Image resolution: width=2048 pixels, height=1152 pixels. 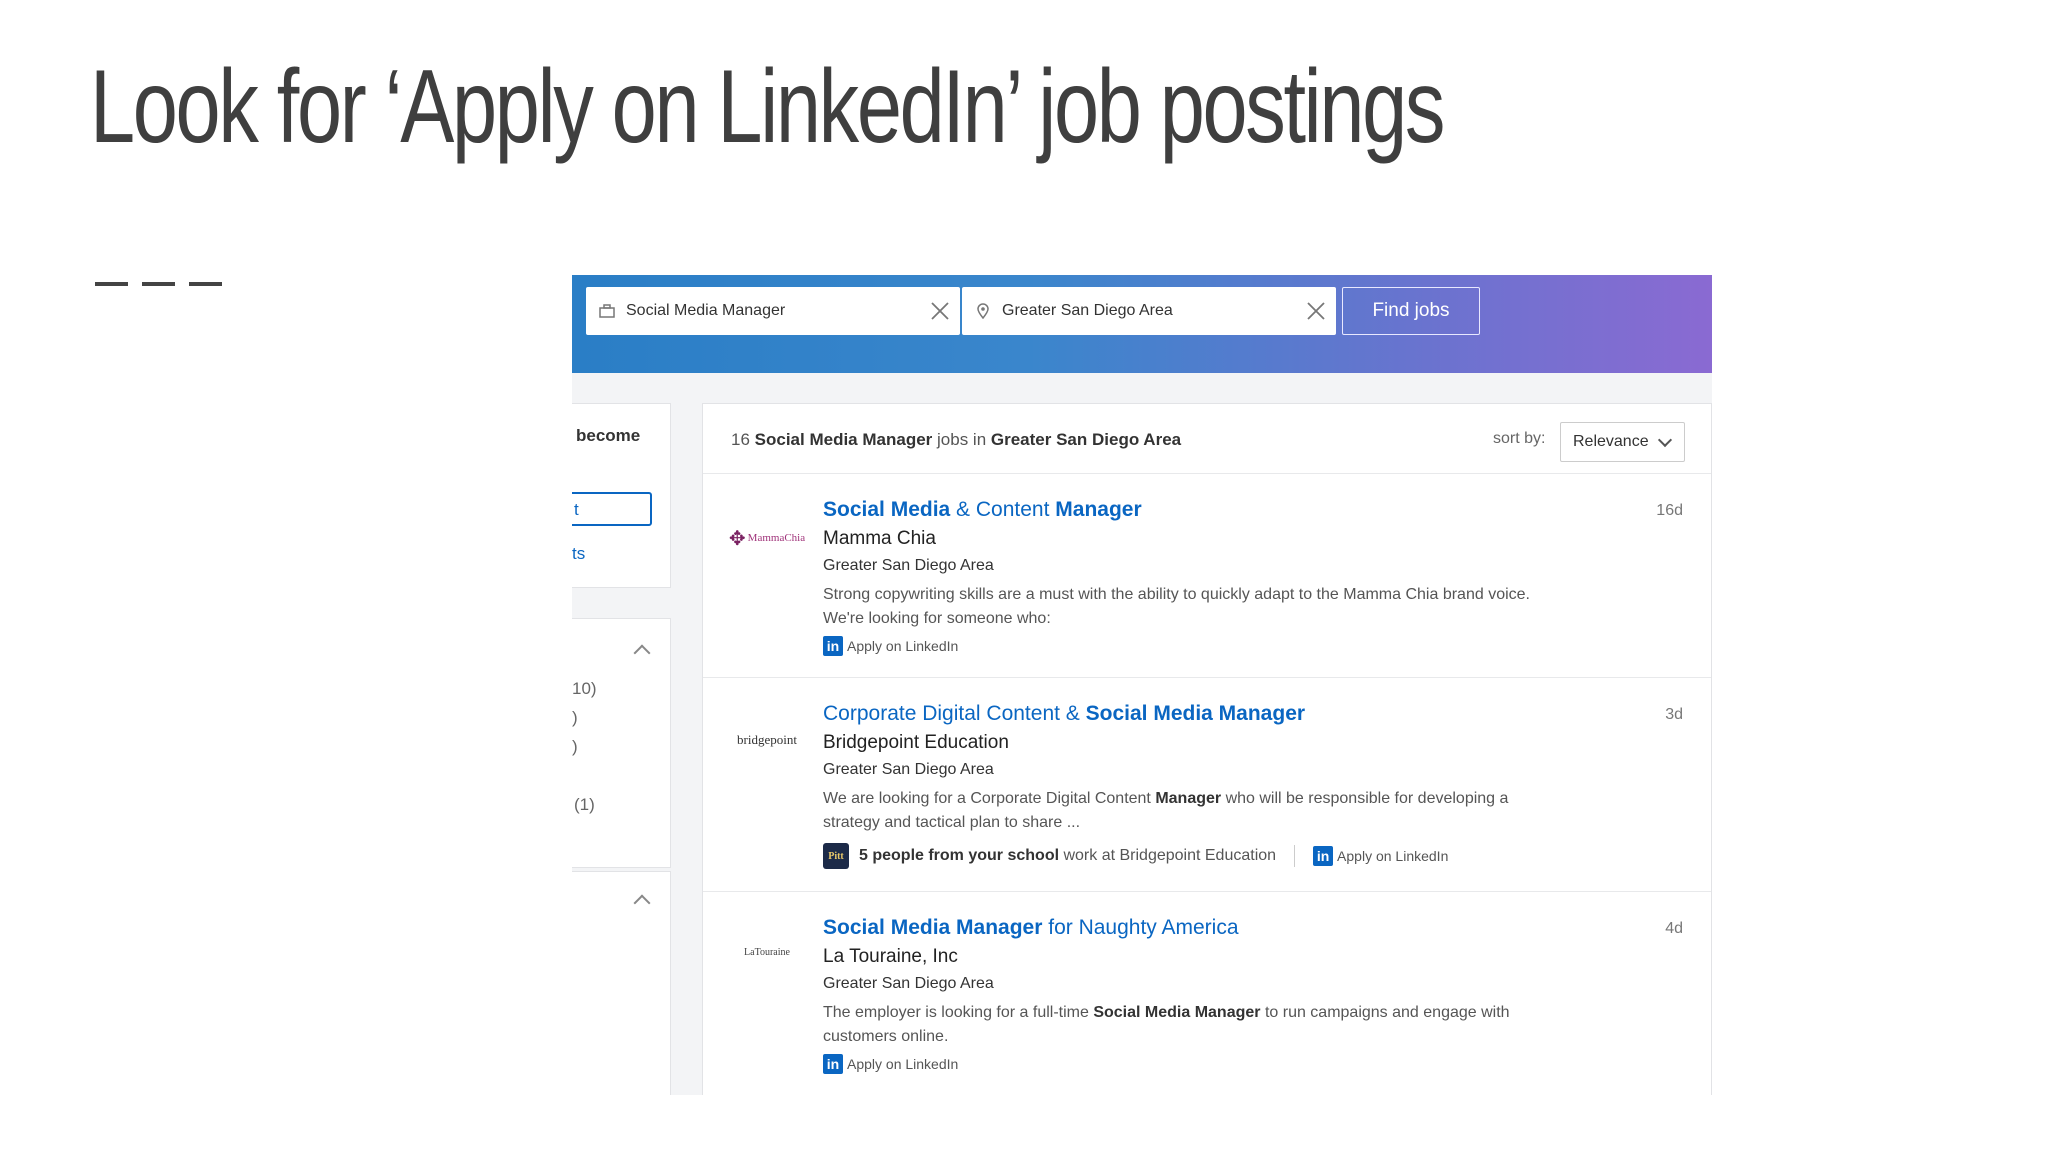 What do you see at coordinates (1177, 1012) in the screenshot?
I see `desc-part: Social Media Manager` at bounding box center [1177, 1012].